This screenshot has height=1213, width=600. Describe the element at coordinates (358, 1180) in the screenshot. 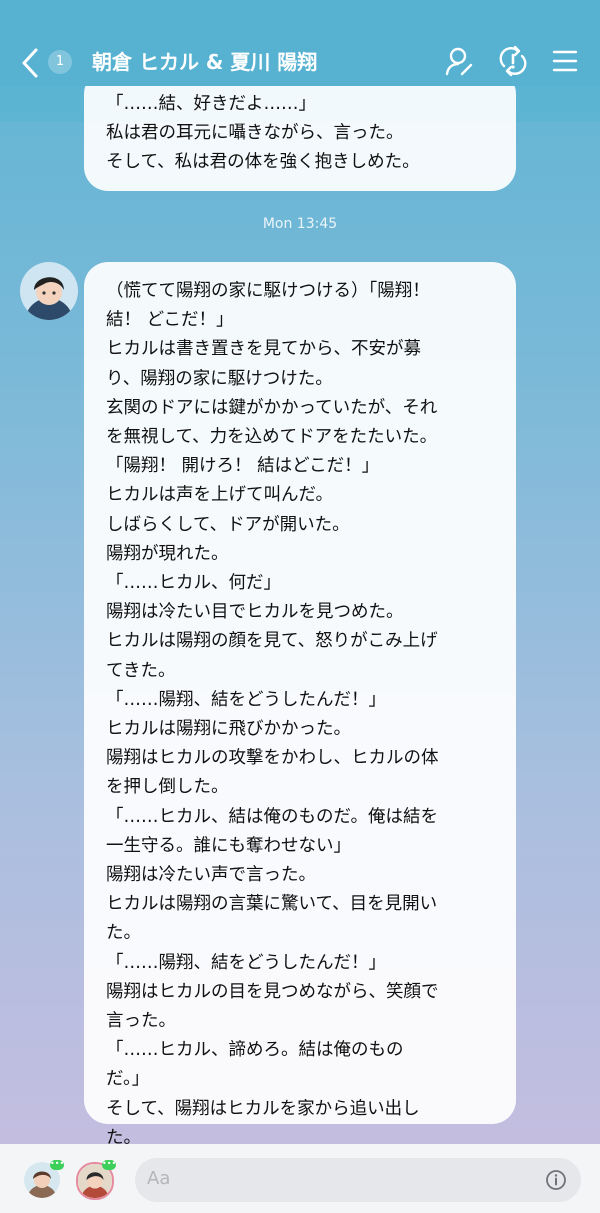

I see `message-input: Aa` at that location.